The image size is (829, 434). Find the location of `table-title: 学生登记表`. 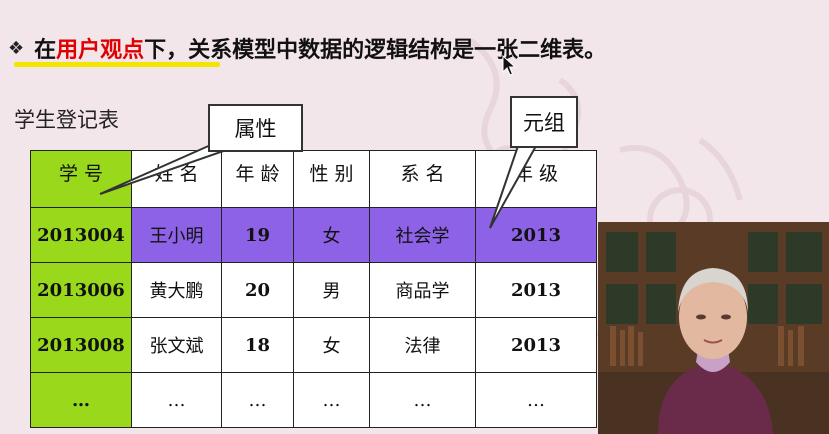

table-title: 学生登记表 is located at coordinates (66, 120).